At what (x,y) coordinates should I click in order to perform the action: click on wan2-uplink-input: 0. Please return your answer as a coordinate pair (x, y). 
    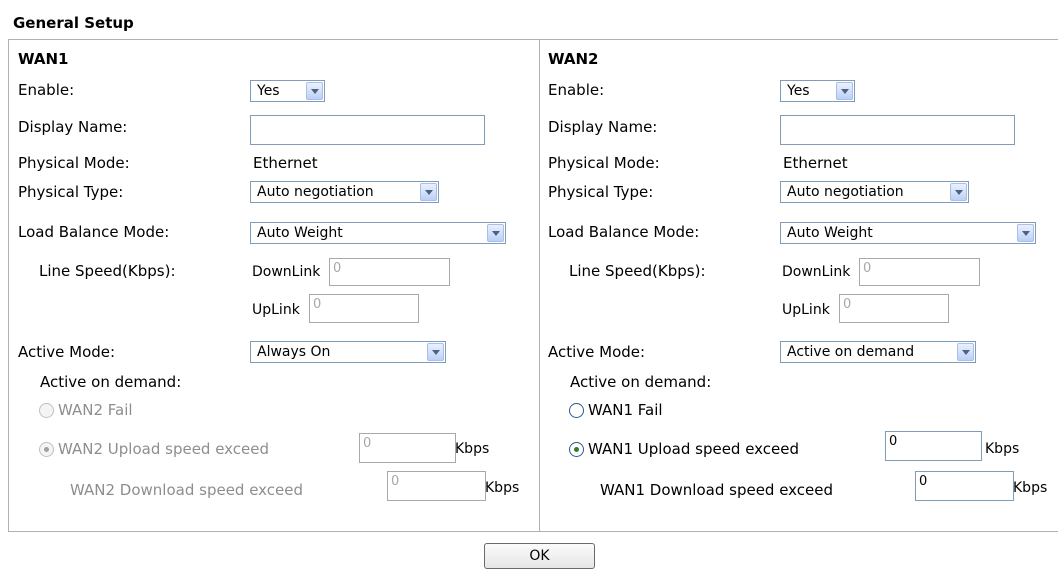
    Looking at the image, I should click on (894, 308).